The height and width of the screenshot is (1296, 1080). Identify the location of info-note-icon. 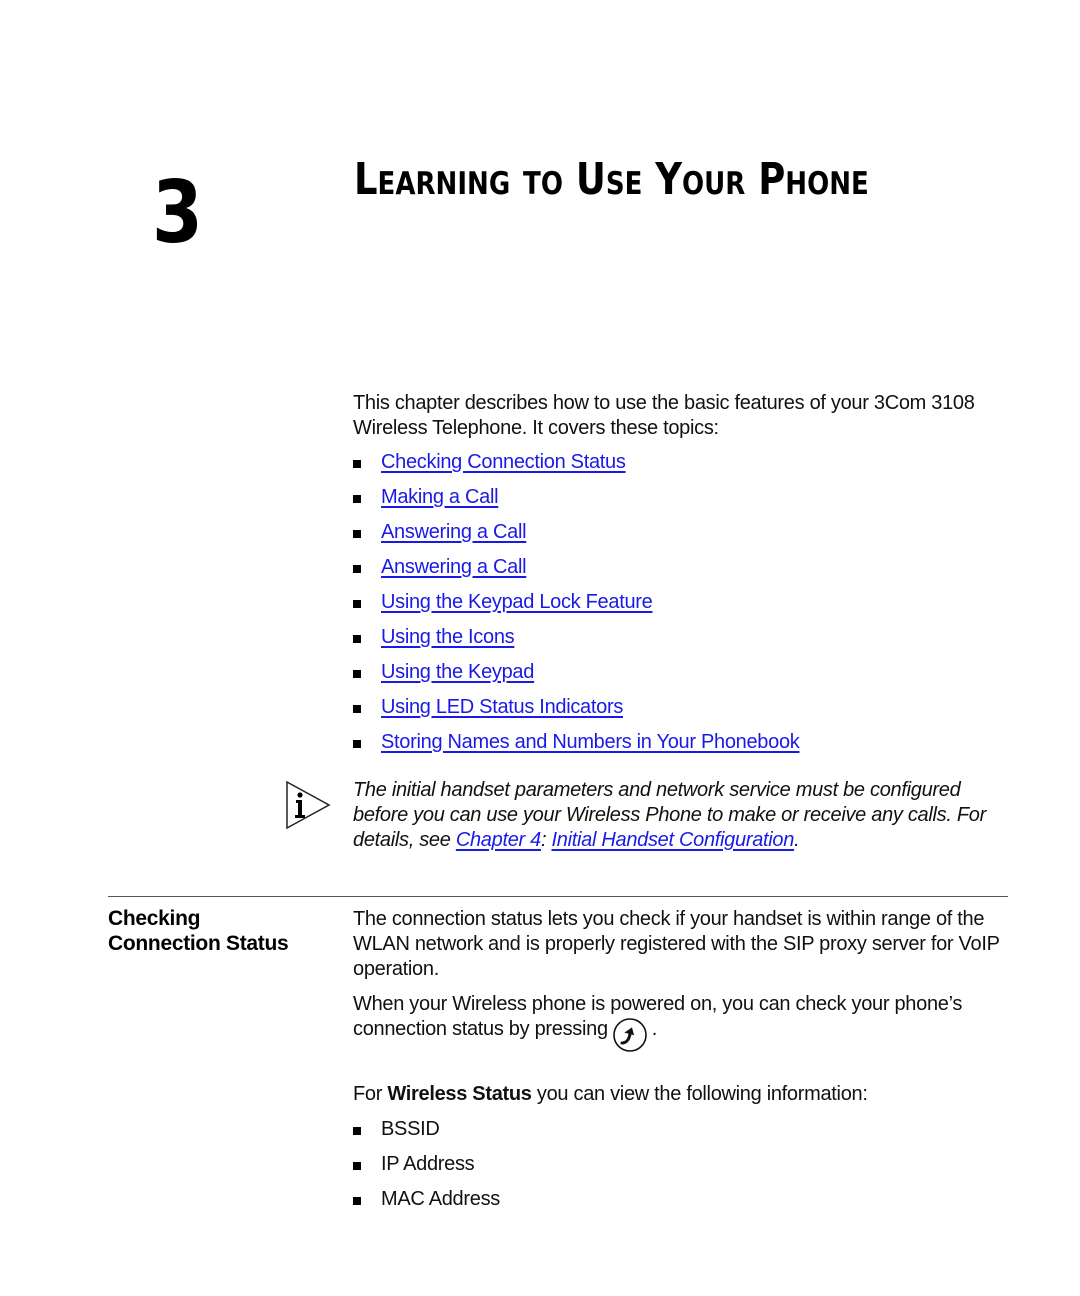
(308, 805).